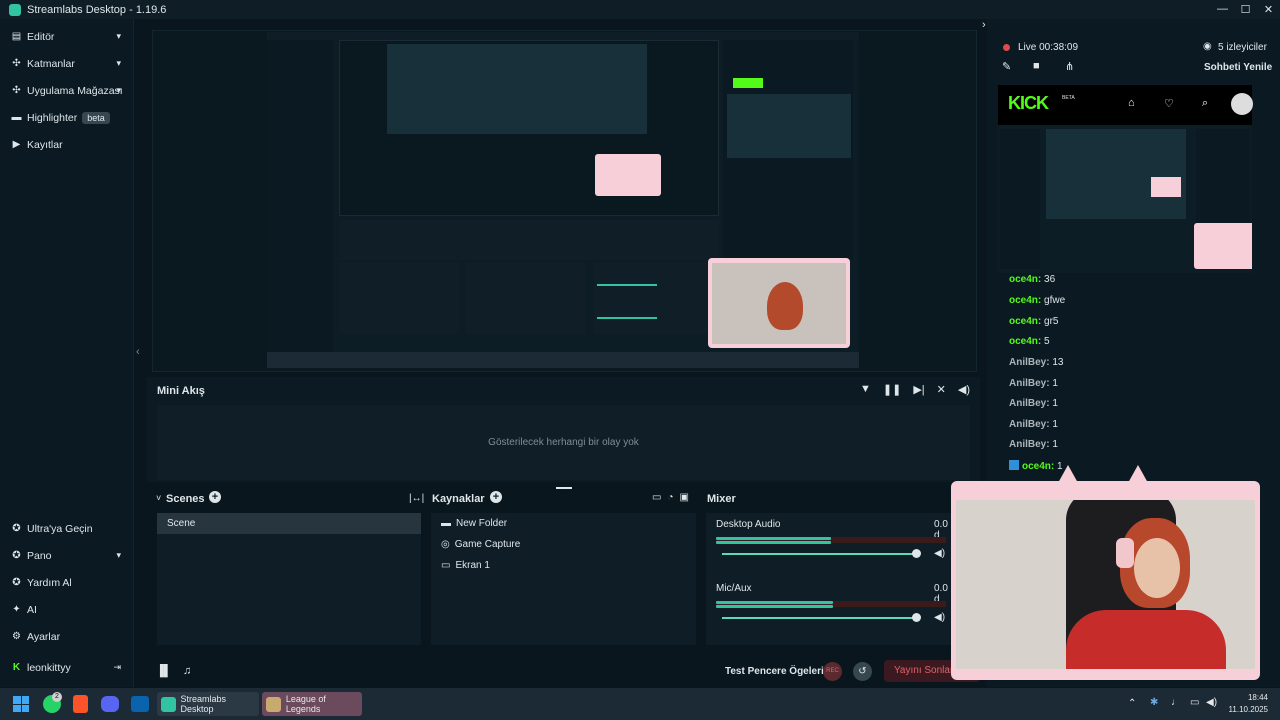  What do you see at coordinates (487, 544) in the screenshot?
I see `source-label: Game Capture` at bounding box center [487, 544].